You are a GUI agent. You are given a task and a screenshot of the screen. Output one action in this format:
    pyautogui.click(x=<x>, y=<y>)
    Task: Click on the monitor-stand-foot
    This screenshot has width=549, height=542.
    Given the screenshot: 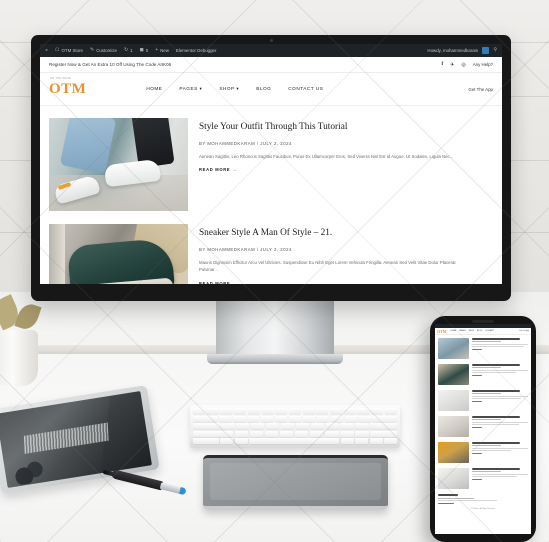 What is the action you would take?
    pyautogui.click(x=274, y=359)
    